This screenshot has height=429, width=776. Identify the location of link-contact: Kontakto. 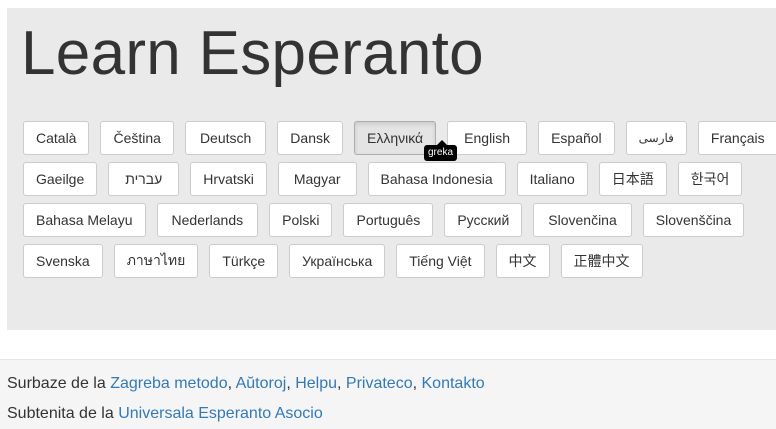
(453, 383).